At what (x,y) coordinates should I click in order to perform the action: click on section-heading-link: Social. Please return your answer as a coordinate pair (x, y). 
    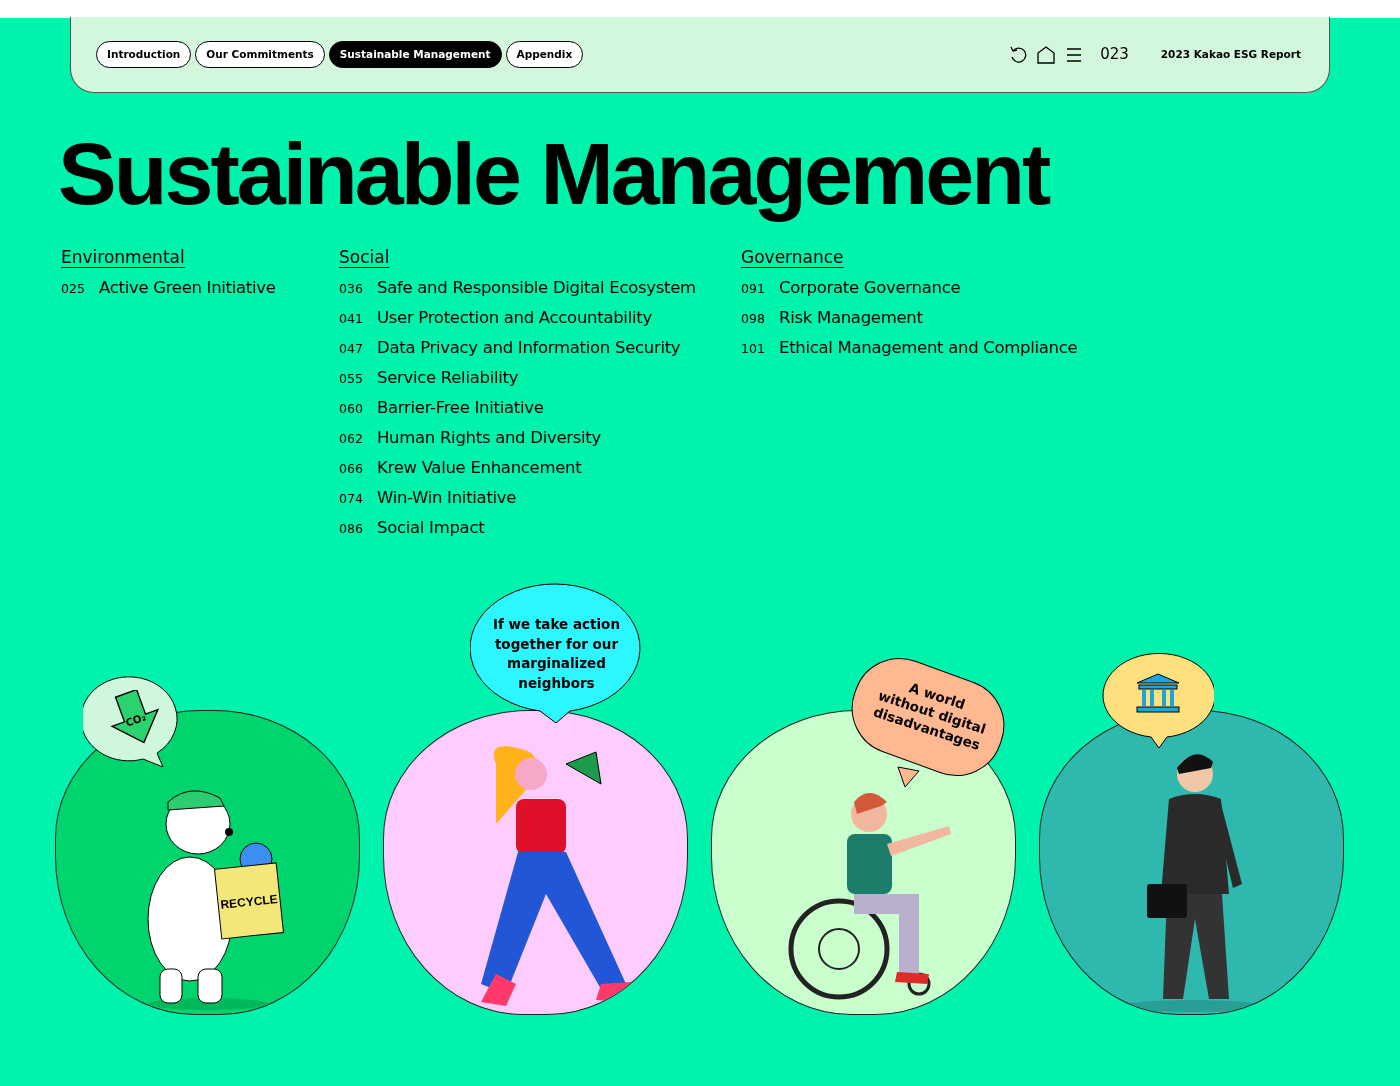
    Looking at the image, I should click on (364, 257).